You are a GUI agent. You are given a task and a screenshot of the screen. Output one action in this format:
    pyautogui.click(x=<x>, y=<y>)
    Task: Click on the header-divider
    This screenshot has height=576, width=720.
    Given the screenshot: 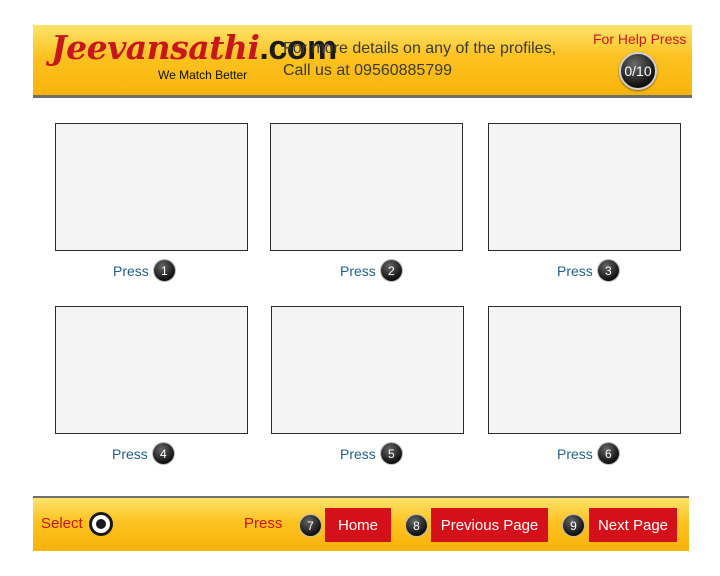 What is the action you would take?
    pyautogui.click(x=362, y=96)
    